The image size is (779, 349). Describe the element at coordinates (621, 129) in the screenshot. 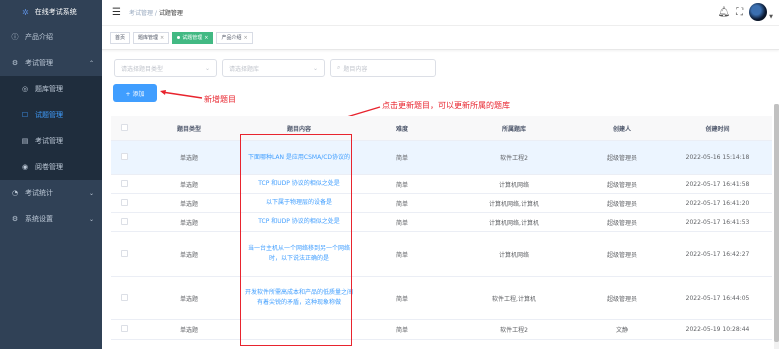

I see `col-header-creator: 创建人` at that location.